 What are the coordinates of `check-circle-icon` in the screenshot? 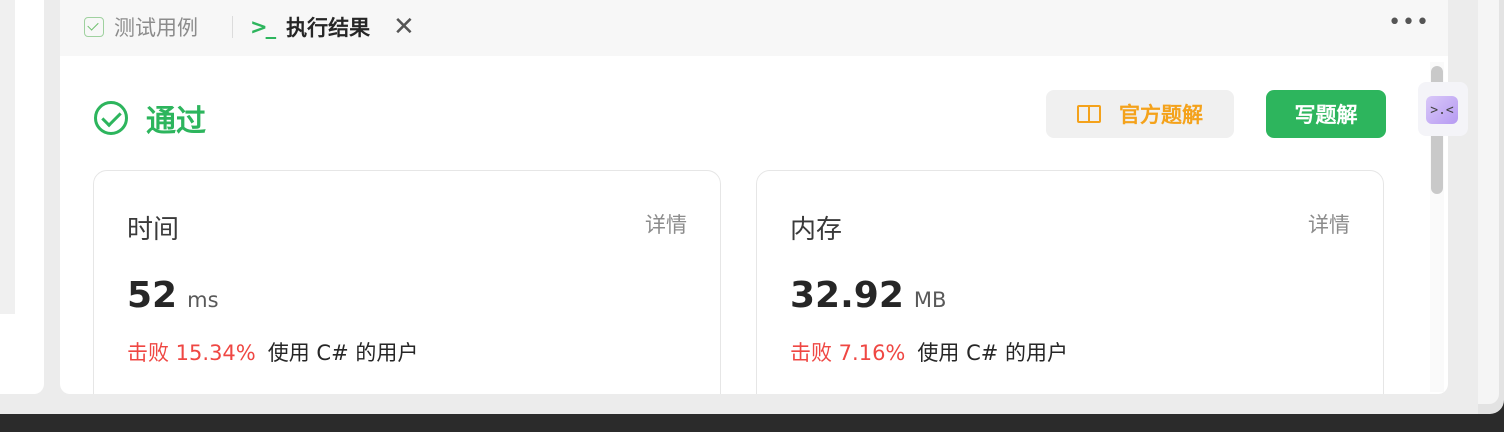 It's located at (111, 118).